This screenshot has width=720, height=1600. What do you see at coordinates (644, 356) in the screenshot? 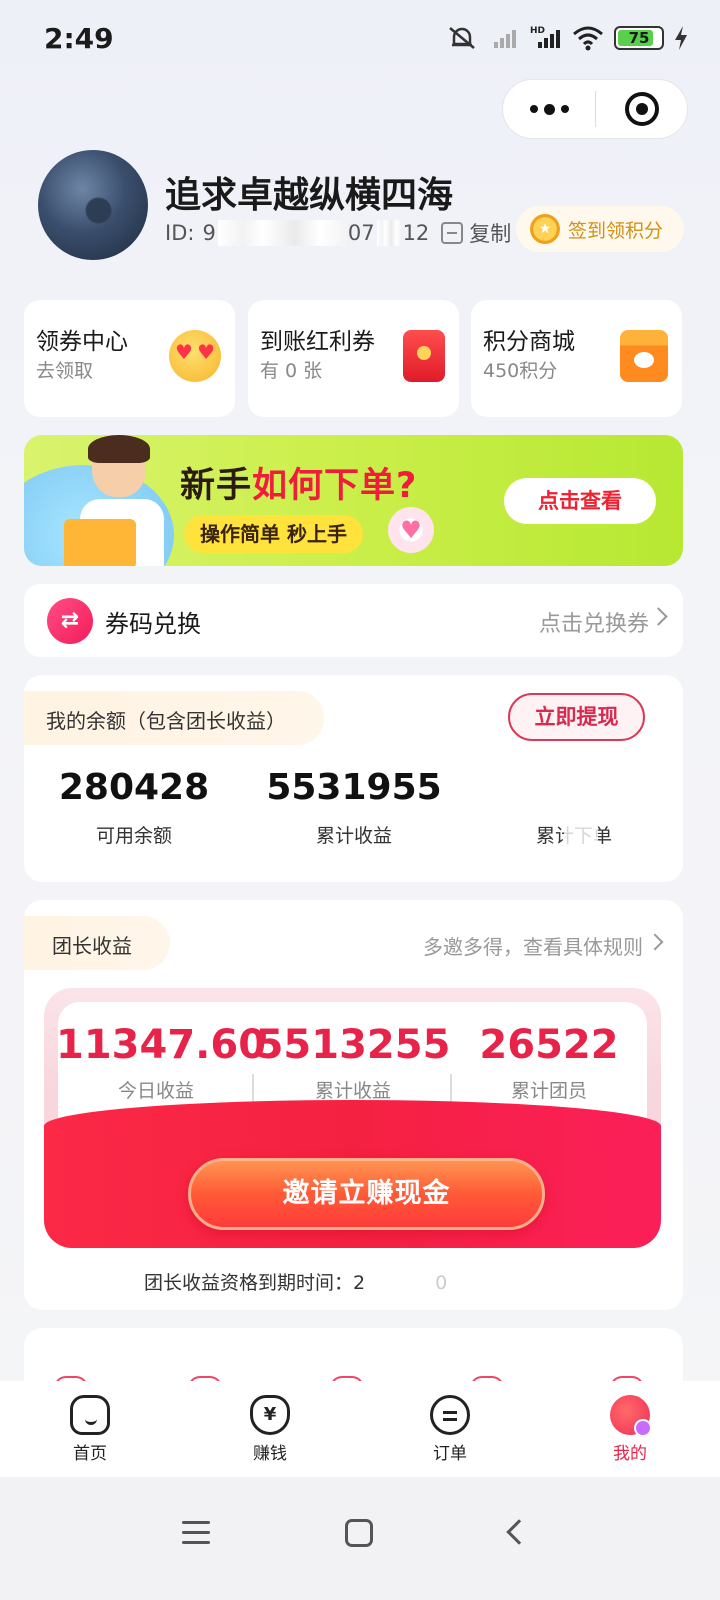
I see `shop-icon` at bounding box center [644, 356].